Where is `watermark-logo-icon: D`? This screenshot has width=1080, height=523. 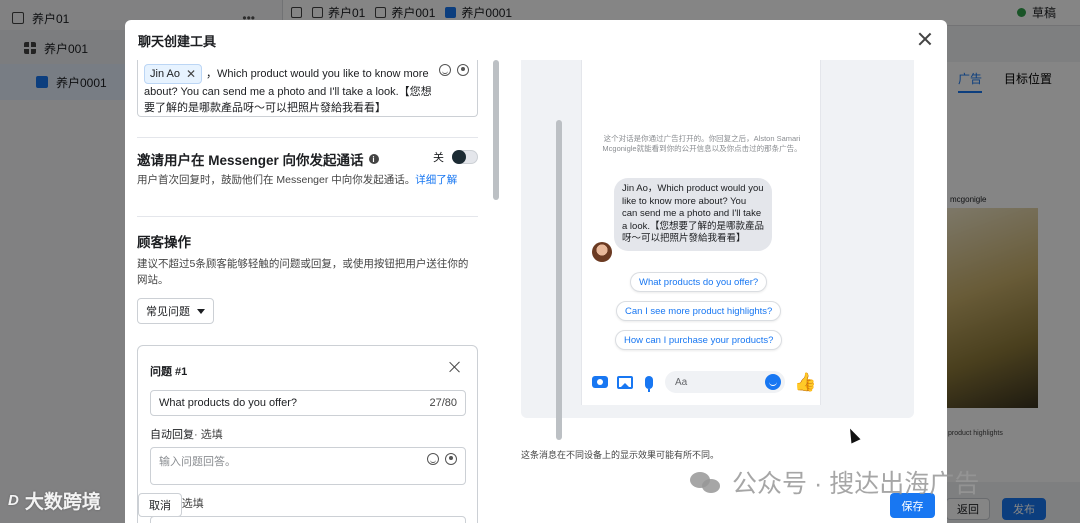
watermark-logo-icon: D is located at coordinates (13, 500).